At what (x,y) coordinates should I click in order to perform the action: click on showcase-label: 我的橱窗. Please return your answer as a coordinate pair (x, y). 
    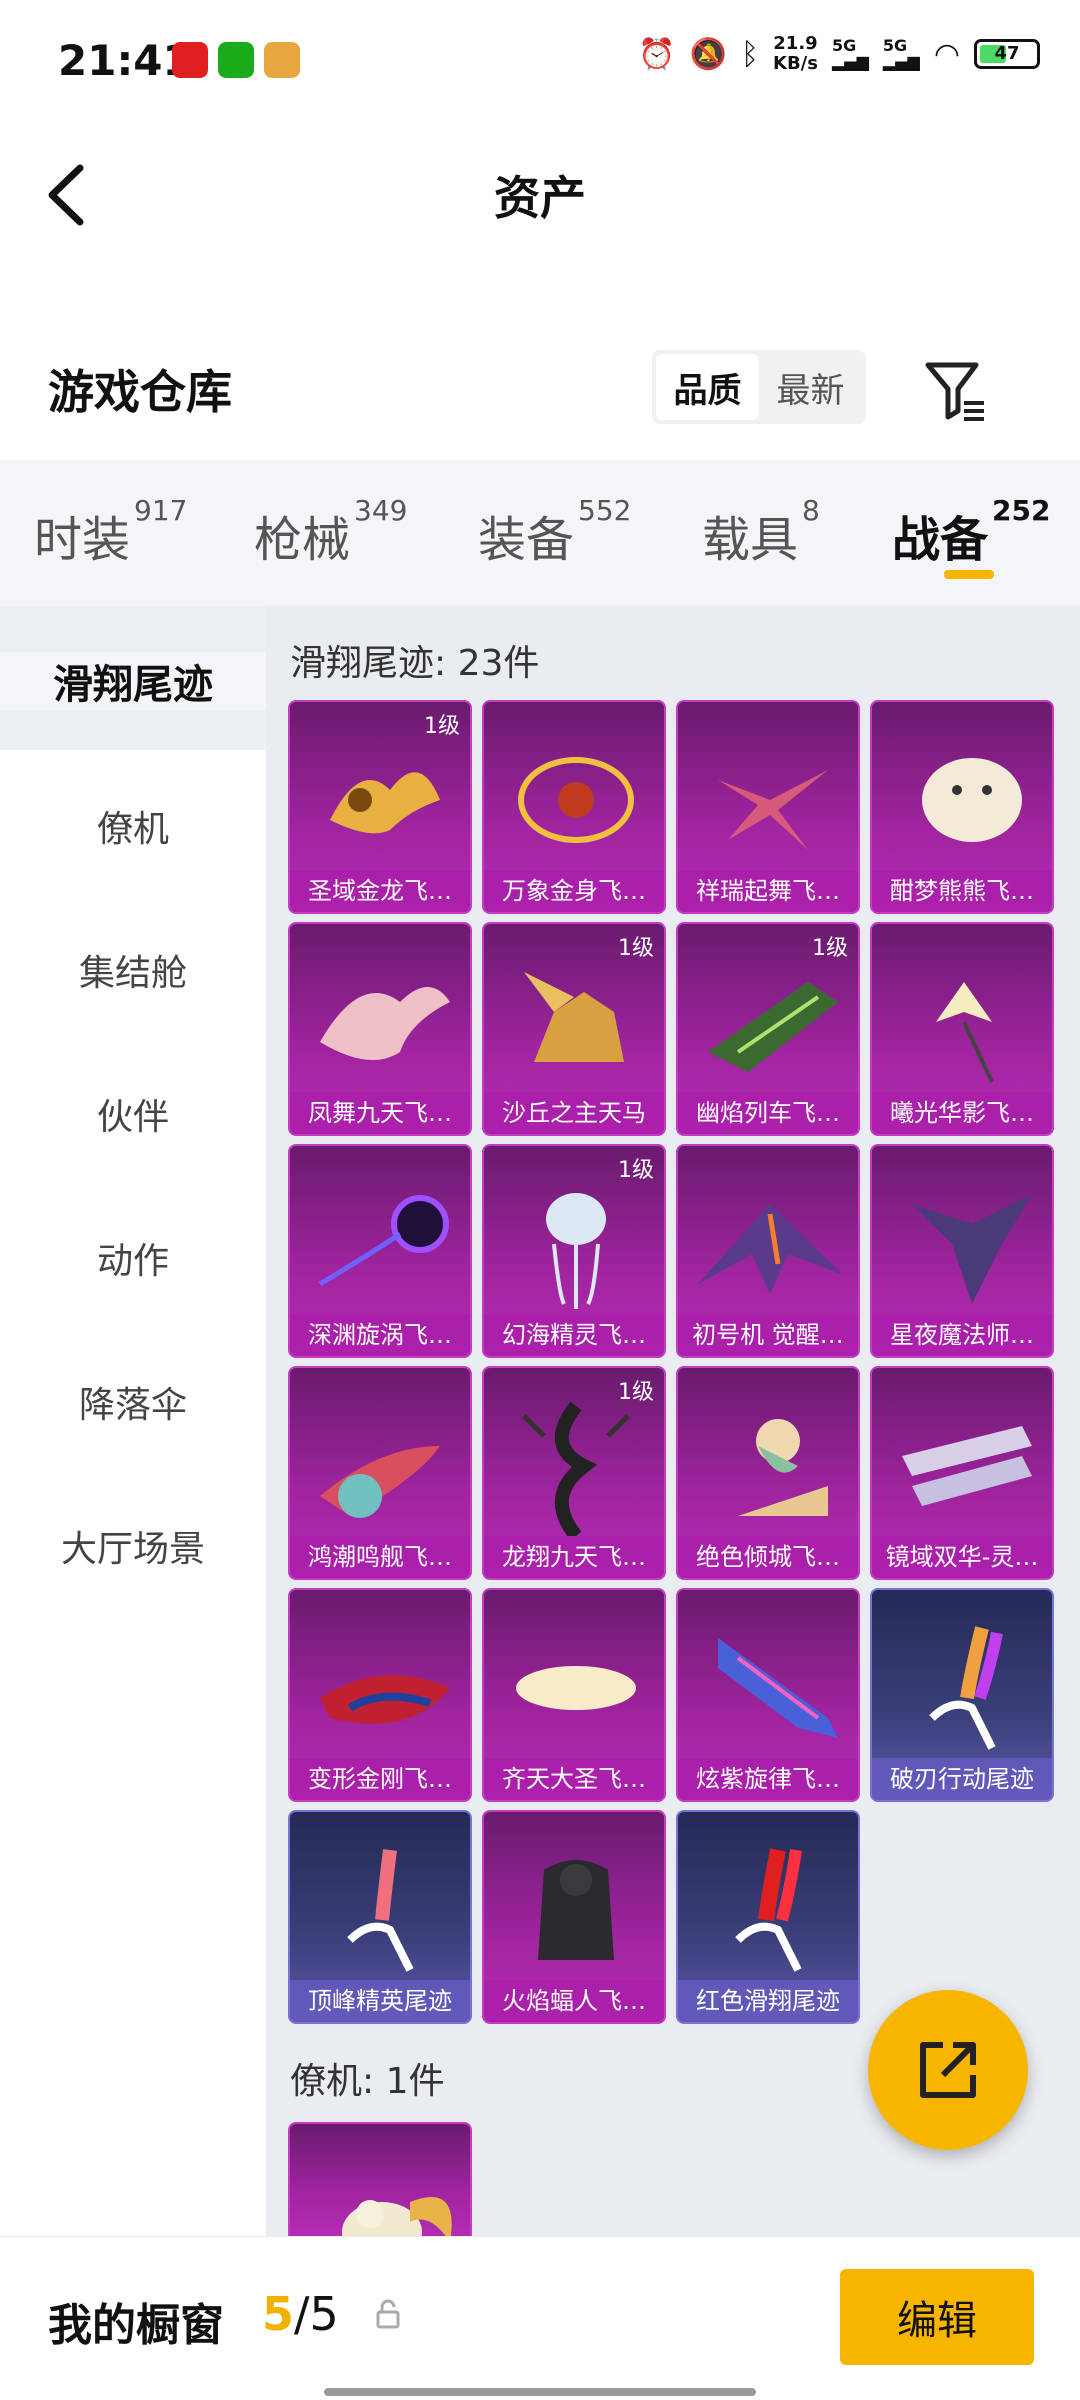
    Looking at the image, I should click on (136, 2325).